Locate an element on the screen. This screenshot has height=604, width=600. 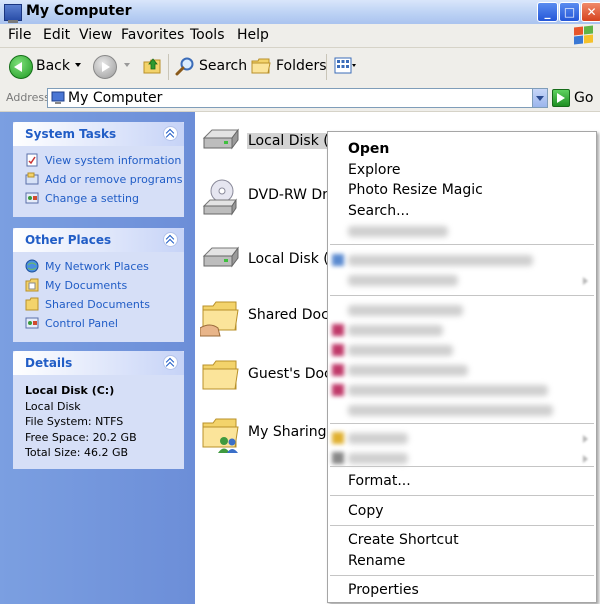
minimize-button: _ is located at coordinates (547, 12).